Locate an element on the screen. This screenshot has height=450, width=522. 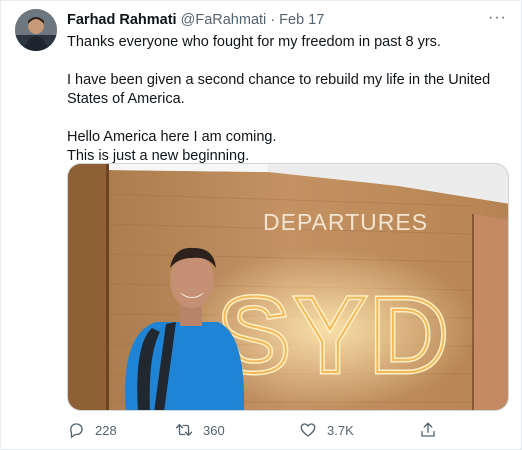
share-icon is located at coordinates (428, 429).